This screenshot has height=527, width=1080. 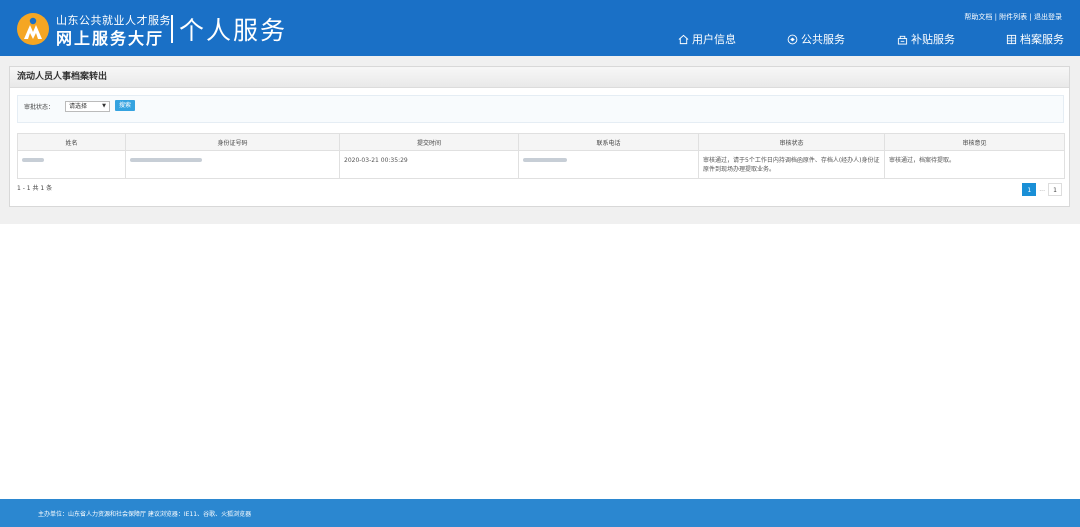 What do you see at coordinates (233, 30) in the screenshot?
I see `page-title: 个人服务` at bounding box center [233, 30].